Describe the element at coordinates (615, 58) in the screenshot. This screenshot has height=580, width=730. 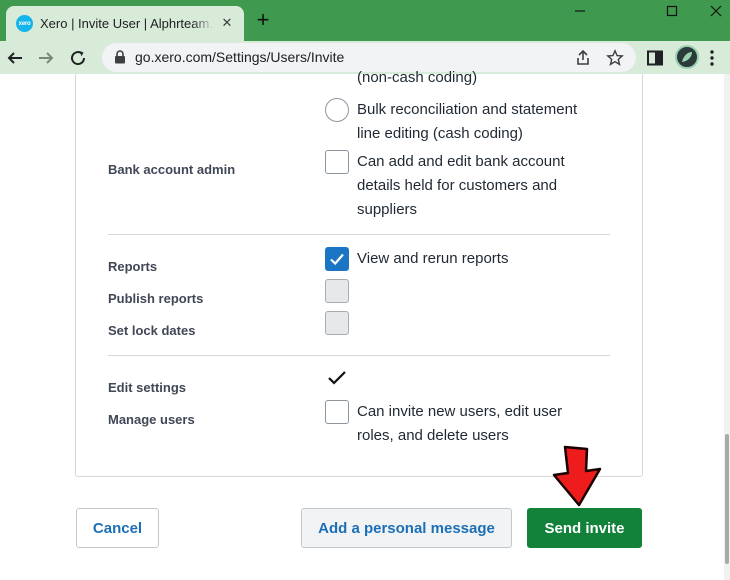
I see `bookmark-star-icon` at that location.